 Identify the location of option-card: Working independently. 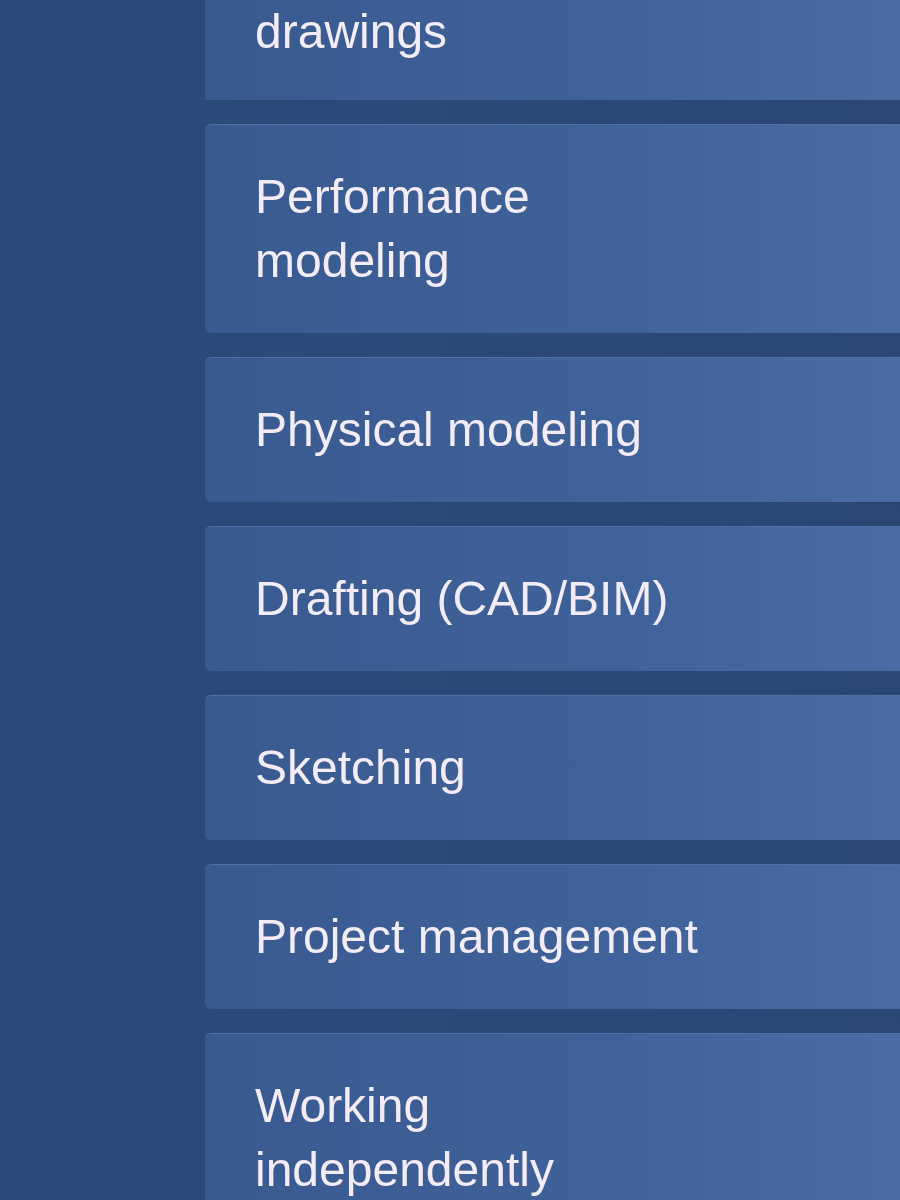
(552, 1116).